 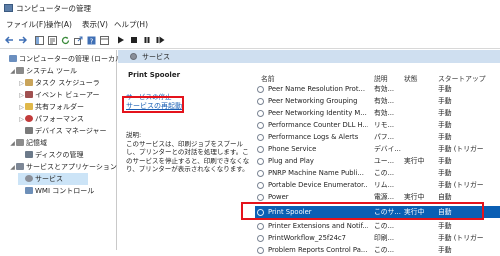 What do you see at coordinates (51, 119) in the screenshot?
I see `tree-item-performance: ▷ パフォーマンス` at bounding box center [51, 119].